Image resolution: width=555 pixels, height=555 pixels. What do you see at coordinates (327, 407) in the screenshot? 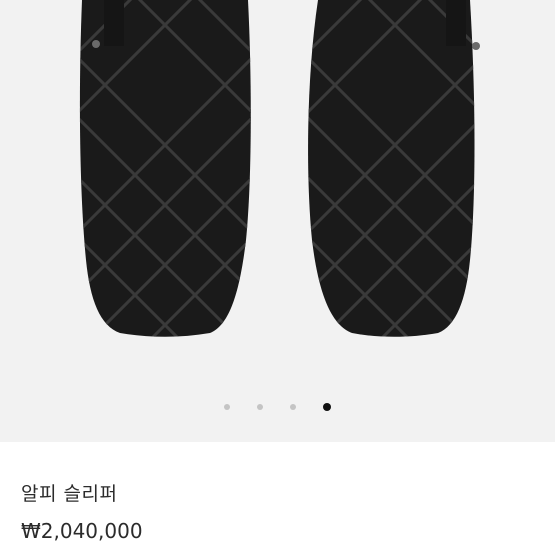
I see `gallery-dot-4-active` at bounding box center [327, 407].